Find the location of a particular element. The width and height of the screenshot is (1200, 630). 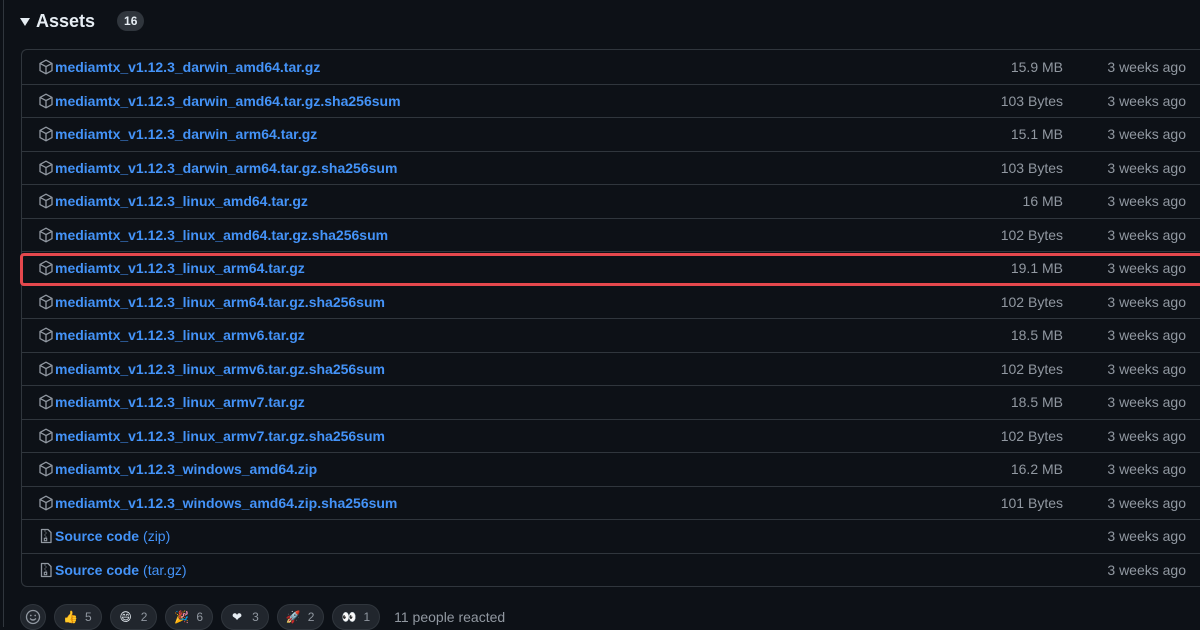

reaction-count: 5 is located at coordinates (88, 617).